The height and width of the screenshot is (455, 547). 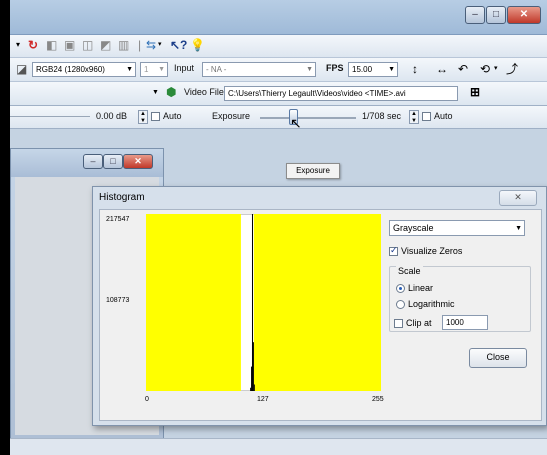 What do you see at coordinates (143, 117) in the screenshot?
I see `gain-spinner: ▲ ▼` at bounding box center [143, 117].